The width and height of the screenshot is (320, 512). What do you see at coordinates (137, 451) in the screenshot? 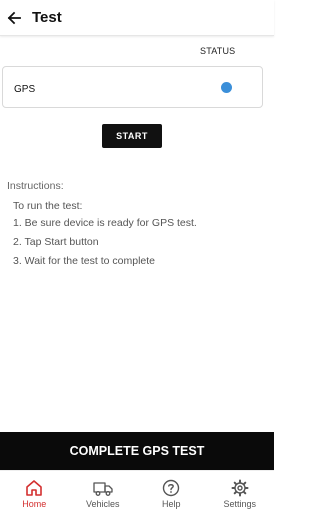
I see `complete-gps-test-button: COMPLETE GPS TEST` at bounding box center [137, 451].